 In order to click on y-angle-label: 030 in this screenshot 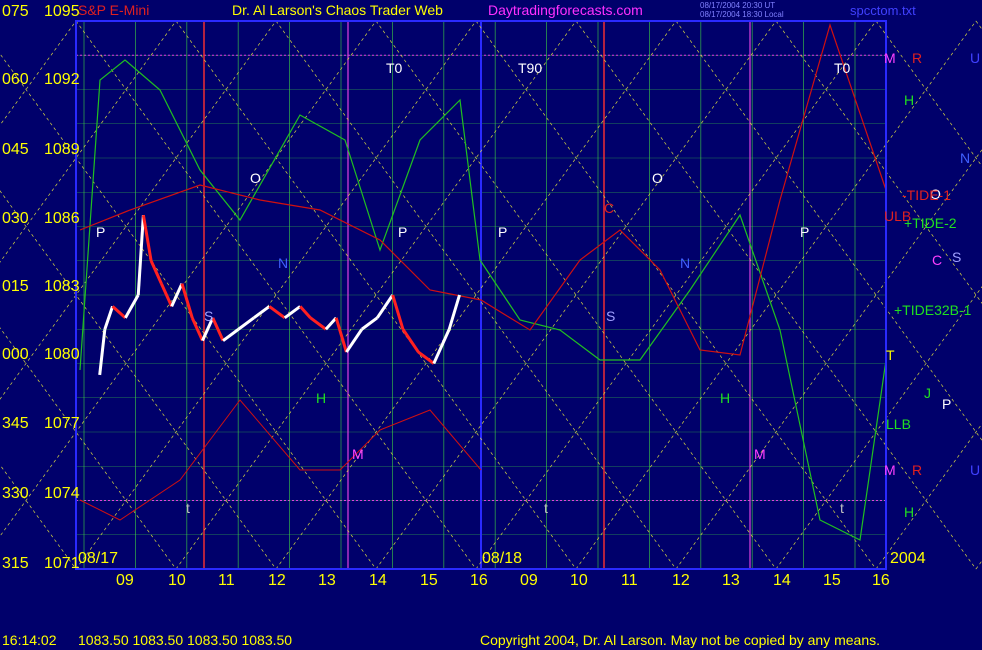, I will do `click(15, 218)`.